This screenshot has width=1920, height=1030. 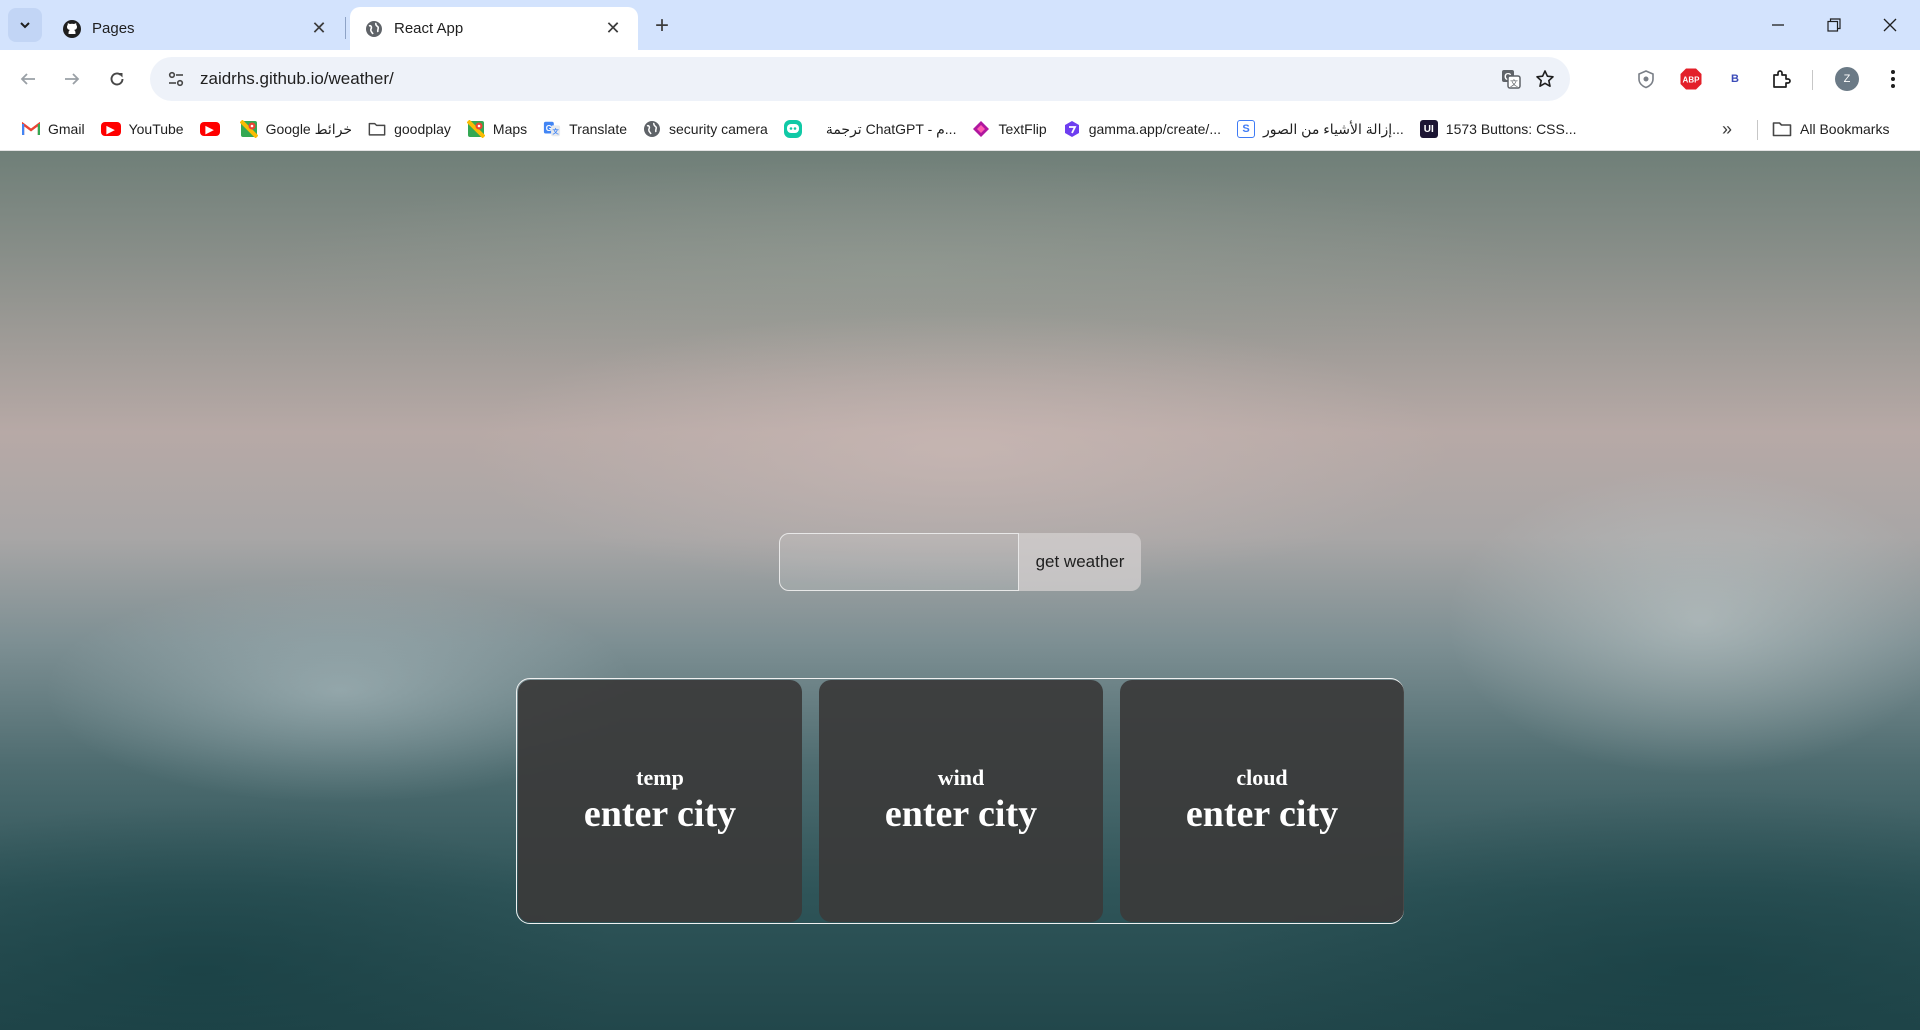 I want to click on forward-button, so click(x=72, y=79).